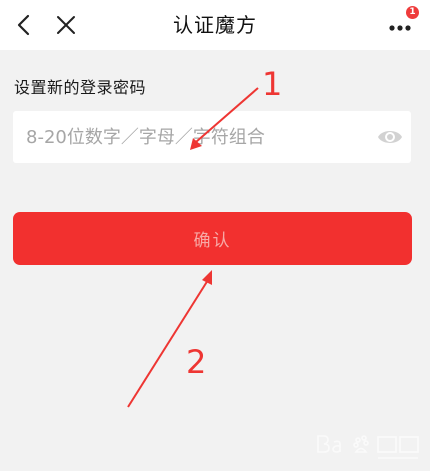  I want to click on nav-bar: 认证魔方 1, so click(215, 25).